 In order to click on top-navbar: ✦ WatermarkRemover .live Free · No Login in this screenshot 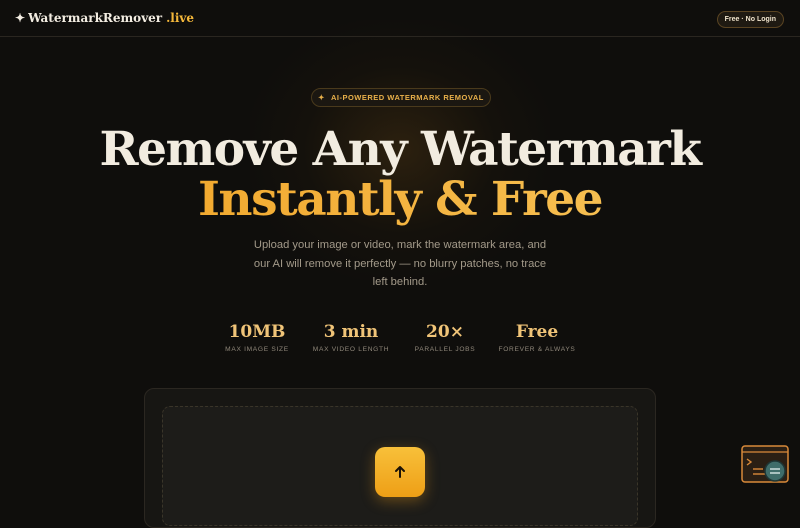, I will do `click(400, 18)`.